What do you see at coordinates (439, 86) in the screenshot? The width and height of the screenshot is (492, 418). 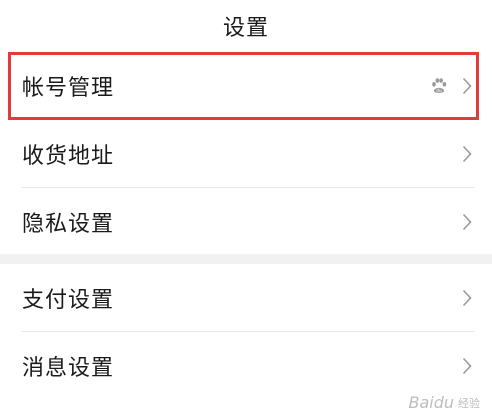 I see `baidu-paw-icon: du` at bounding box center [439, 86].